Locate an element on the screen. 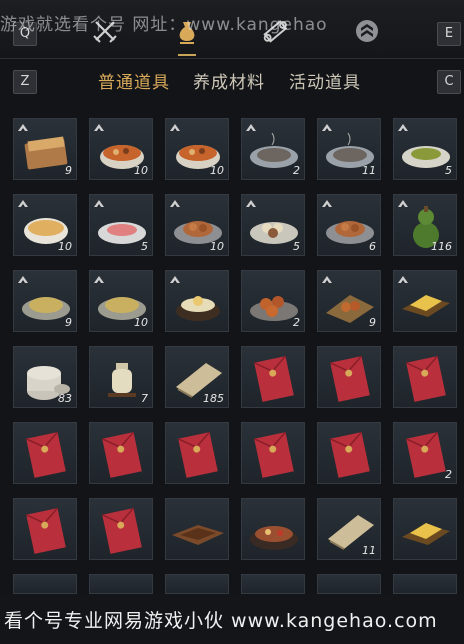 Image resolution: width=464 pixels, height=644 pixels. key-hint-z: Z is located at coordinates (25, 82).